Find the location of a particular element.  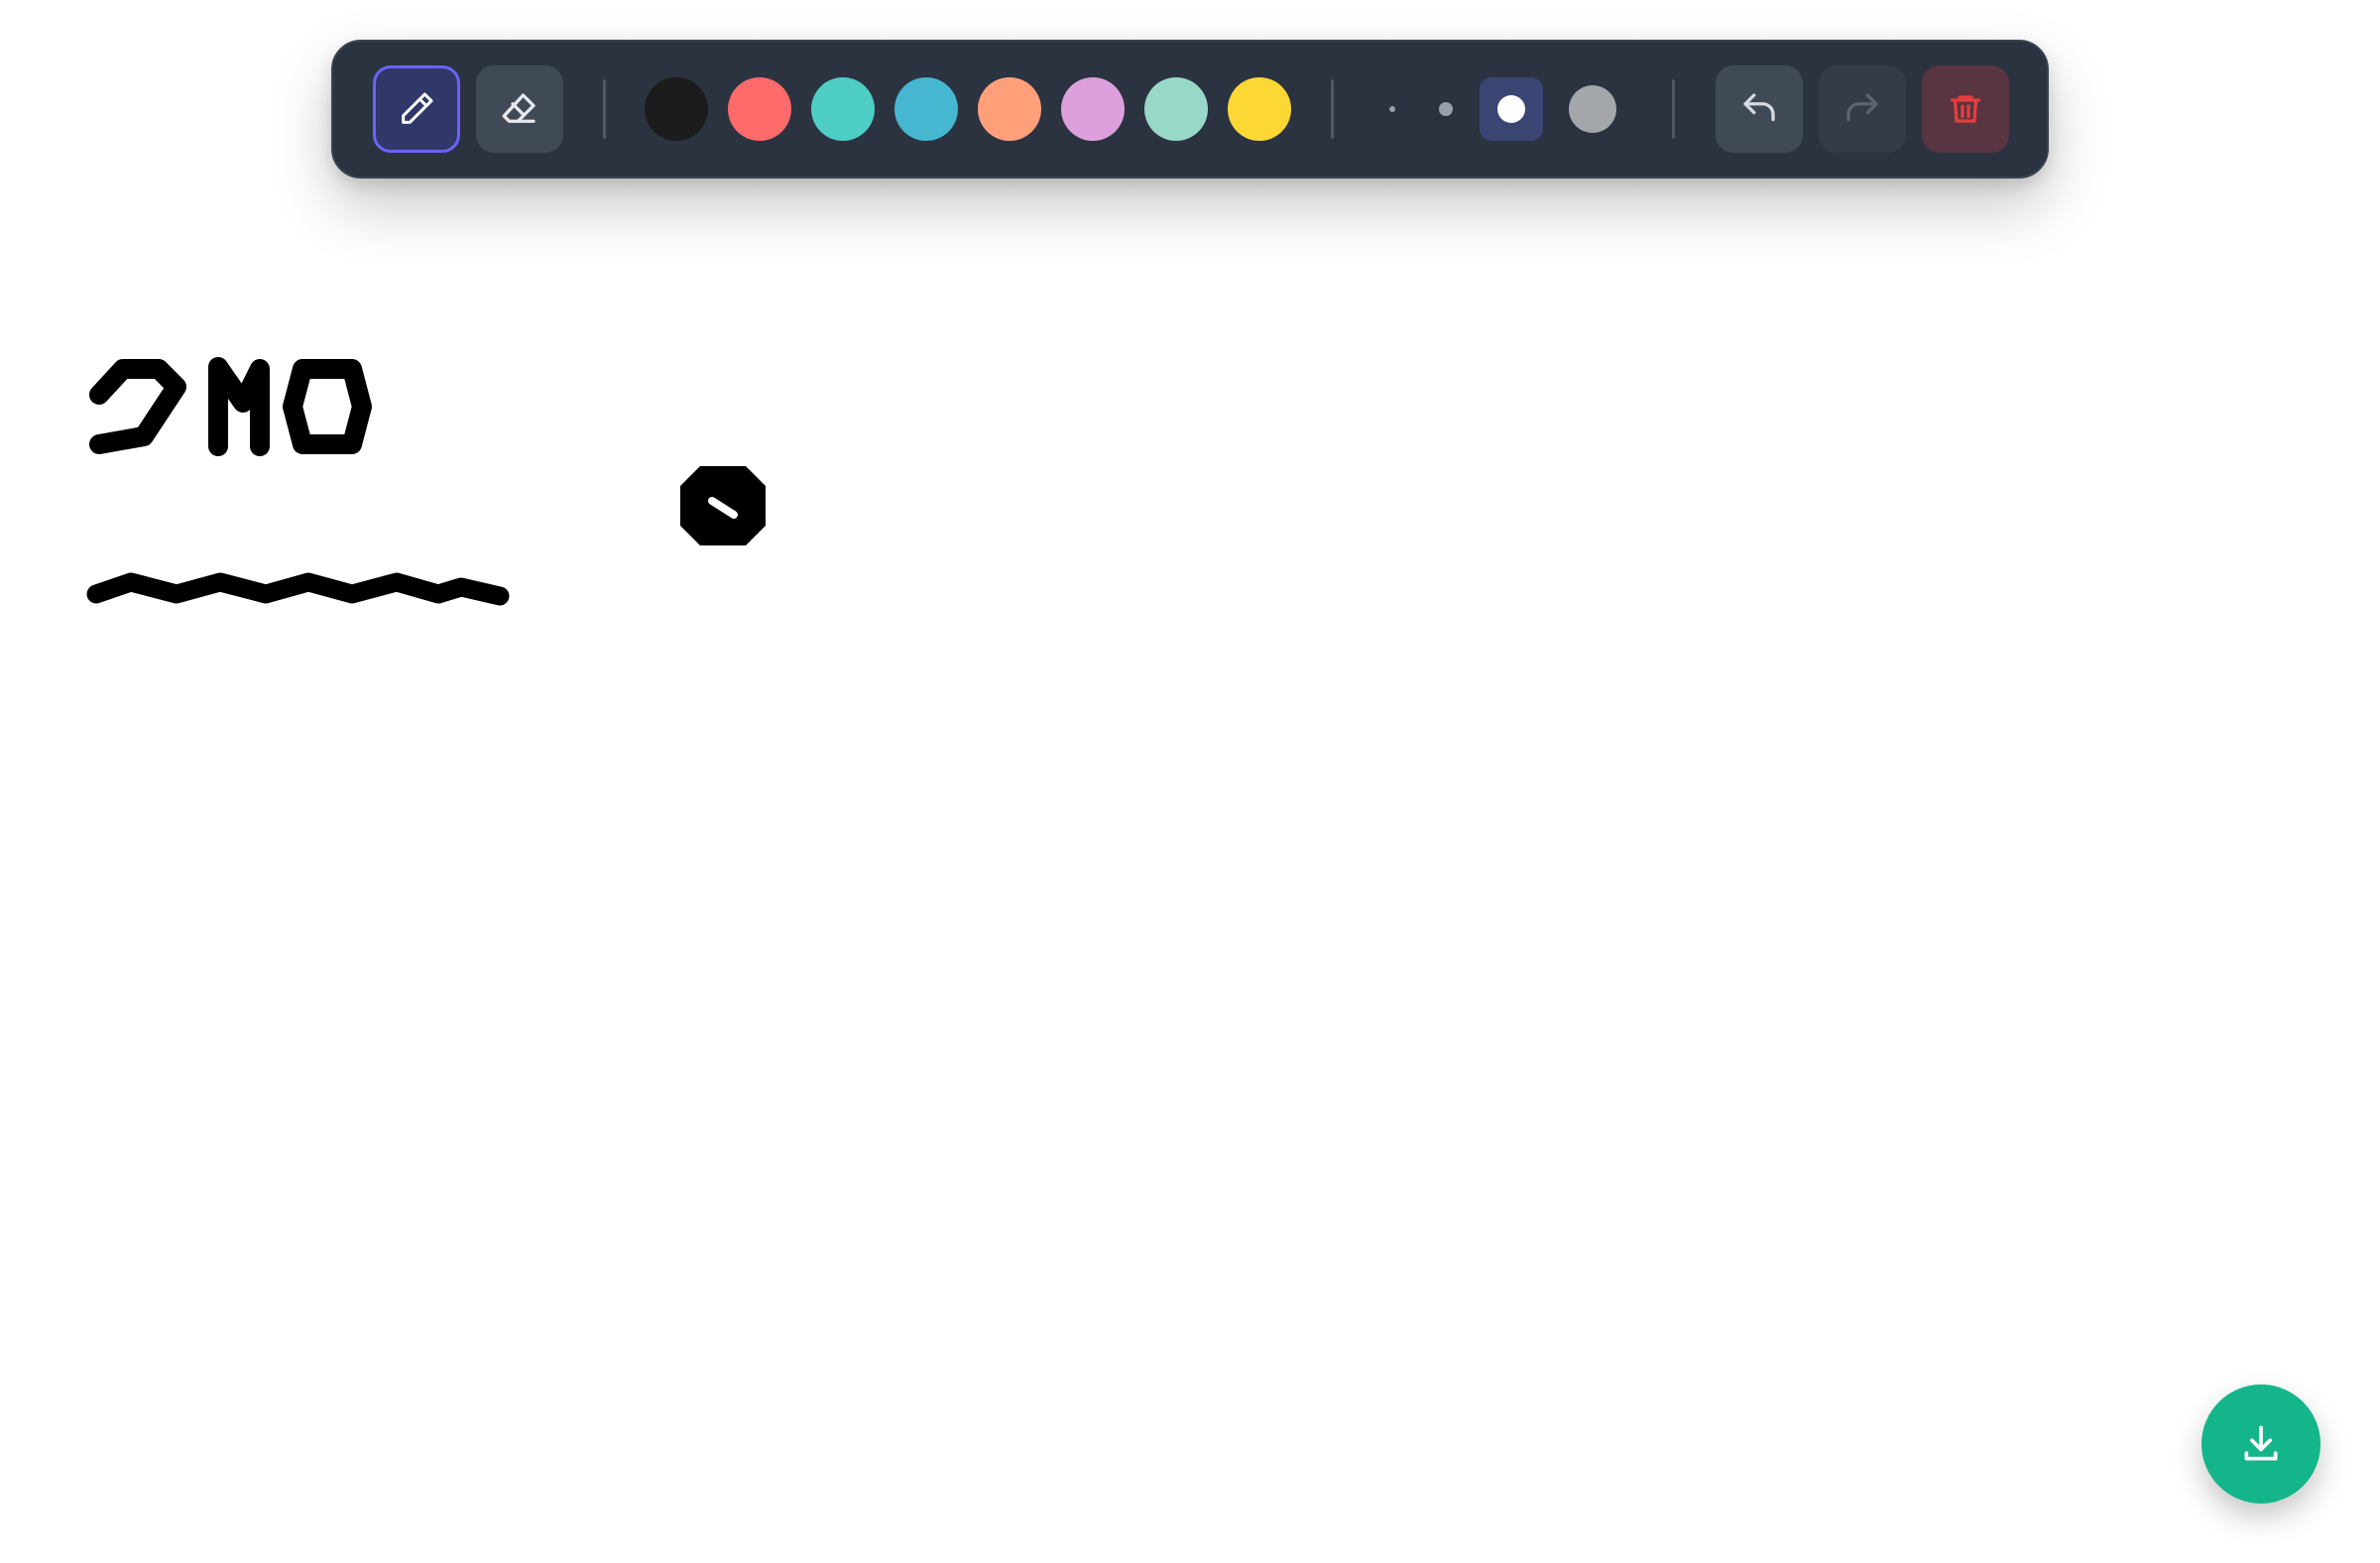

drawing-toolbar is located at coordinates (1190, 109).